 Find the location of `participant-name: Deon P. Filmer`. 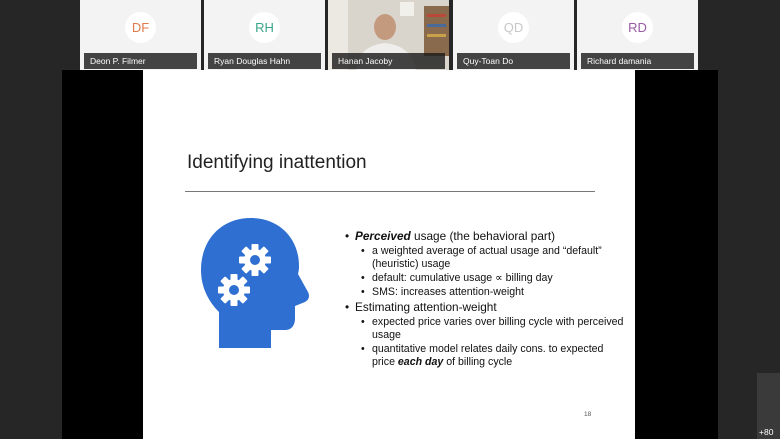

participant-name: Deon P. Filmer is located at coordinates (140, 61).